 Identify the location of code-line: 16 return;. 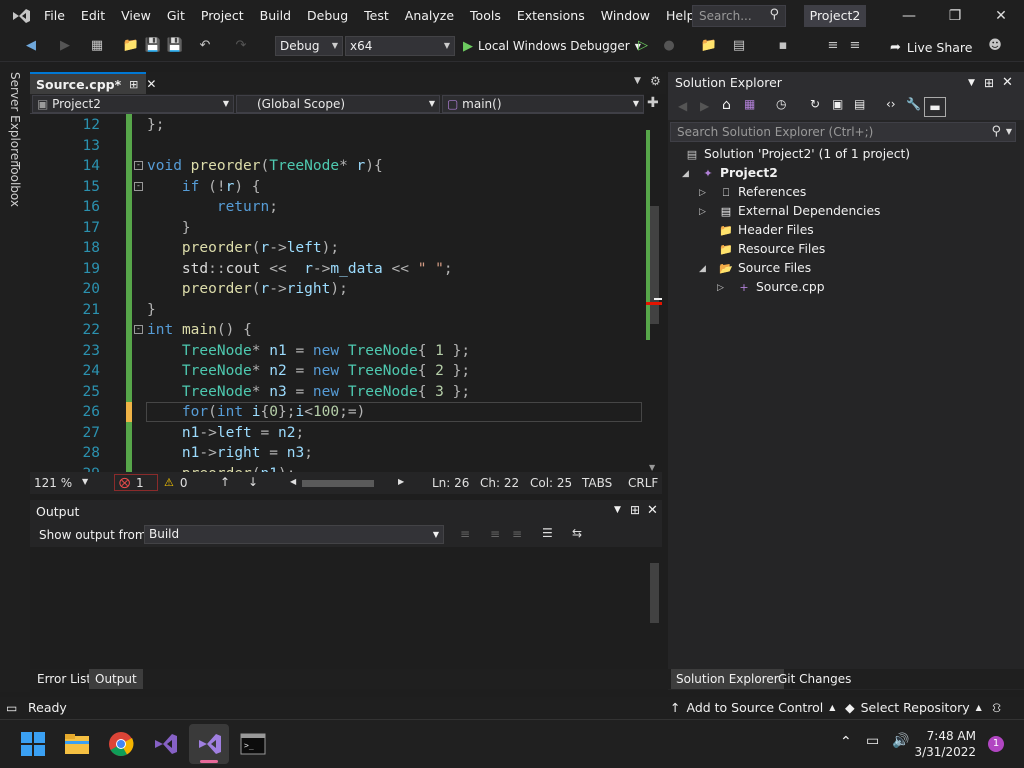
(338, 207).